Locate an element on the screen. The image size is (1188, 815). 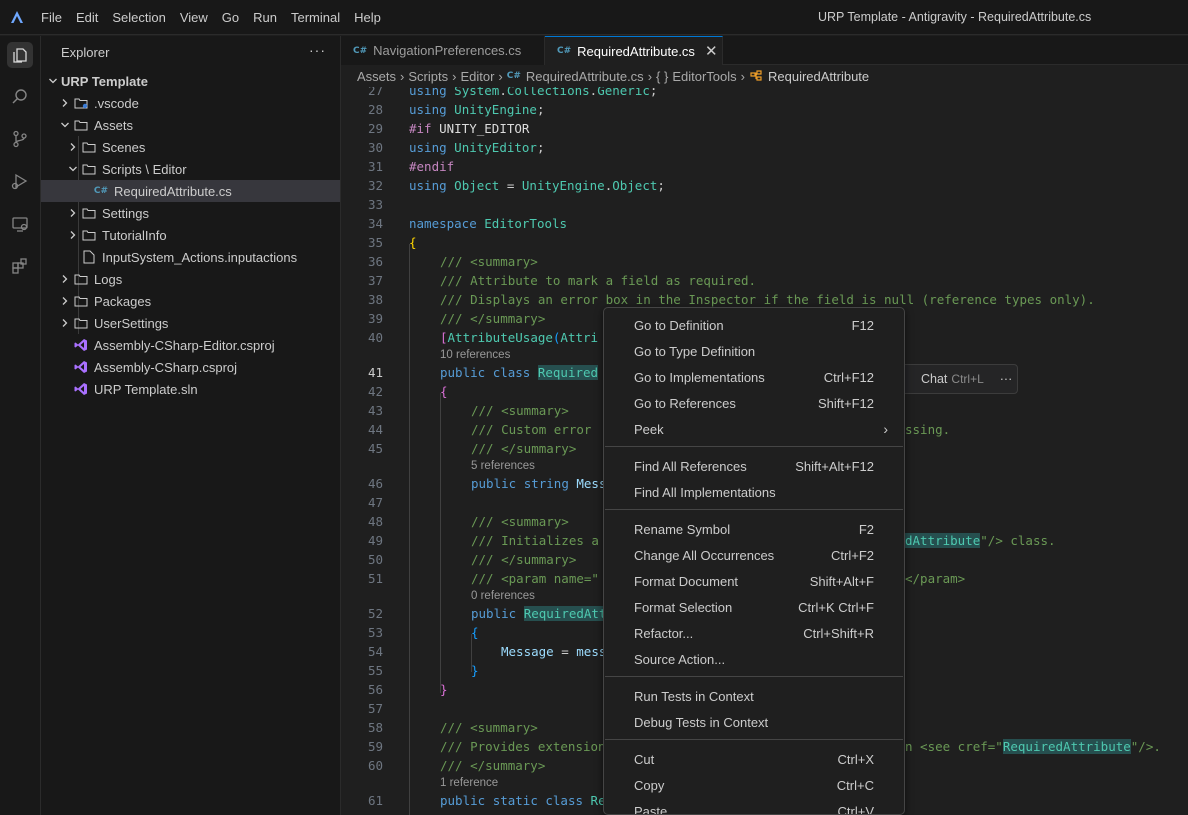
line-number: 43 is located at coordinates (375, 410).